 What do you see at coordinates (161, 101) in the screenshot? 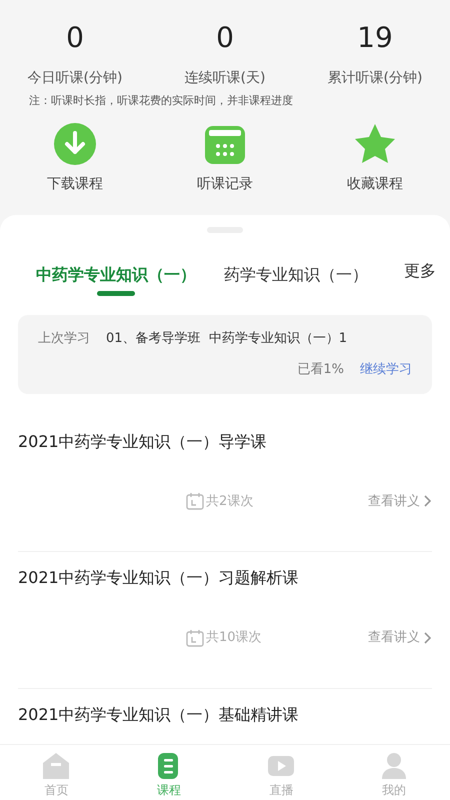
I see `note-text: 注：听课时长指，听课花费的实际时间，并非课程进度` at bounding box center [161, 101].